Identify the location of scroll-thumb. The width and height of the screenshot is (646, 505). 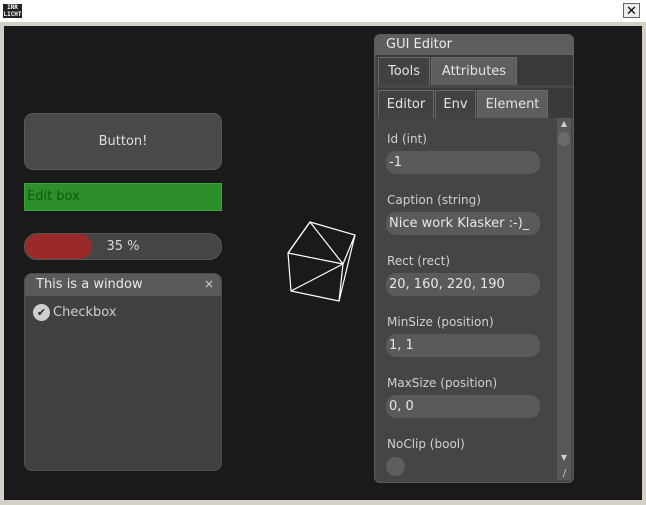
(564, 139).